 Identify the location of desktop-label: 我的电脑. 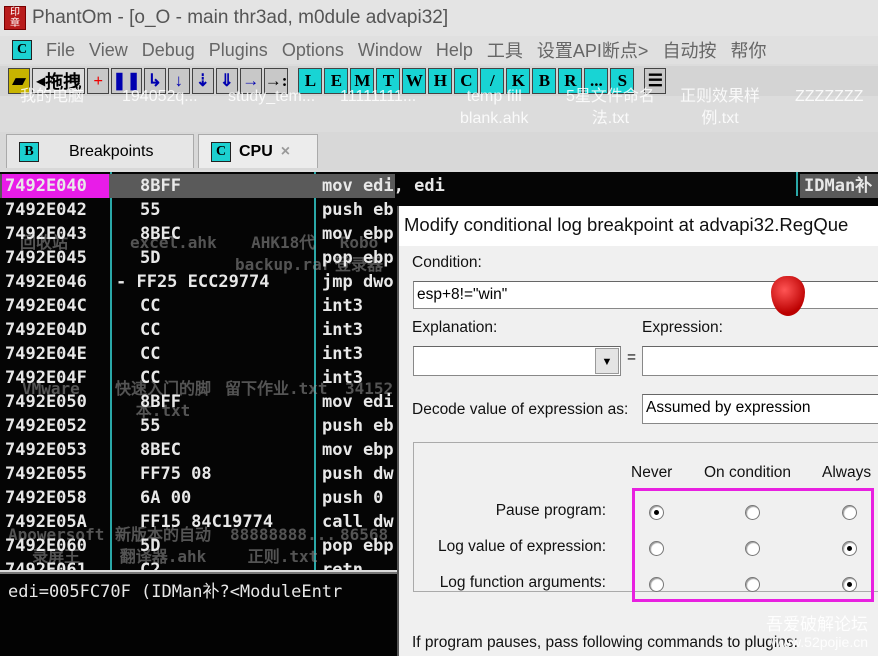
(52, 96).